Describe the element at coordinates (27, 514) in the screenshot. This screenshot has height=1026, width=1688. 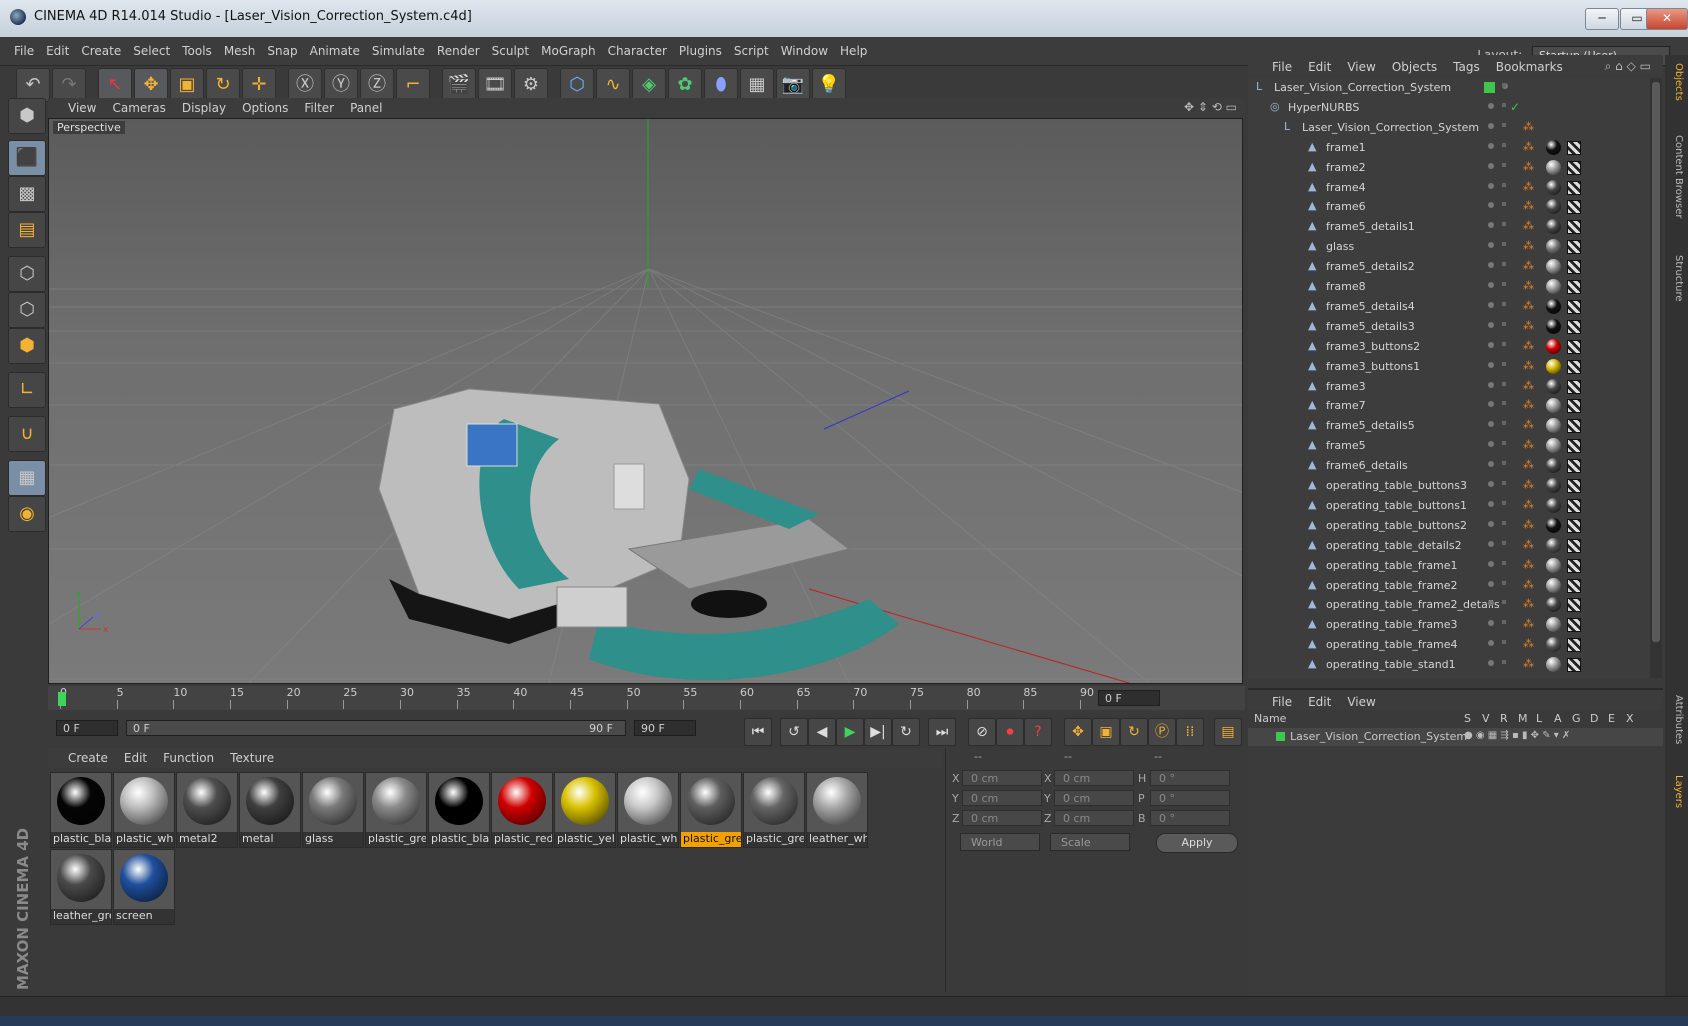
I see `locked-workplane-icon: ◉` at that location.